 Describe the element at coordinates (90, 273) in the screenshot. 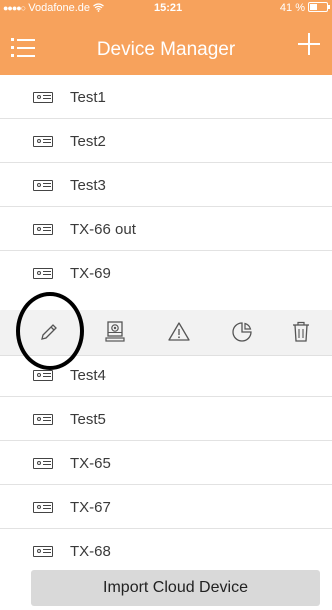

I see `device-label: TX-69` at that location.